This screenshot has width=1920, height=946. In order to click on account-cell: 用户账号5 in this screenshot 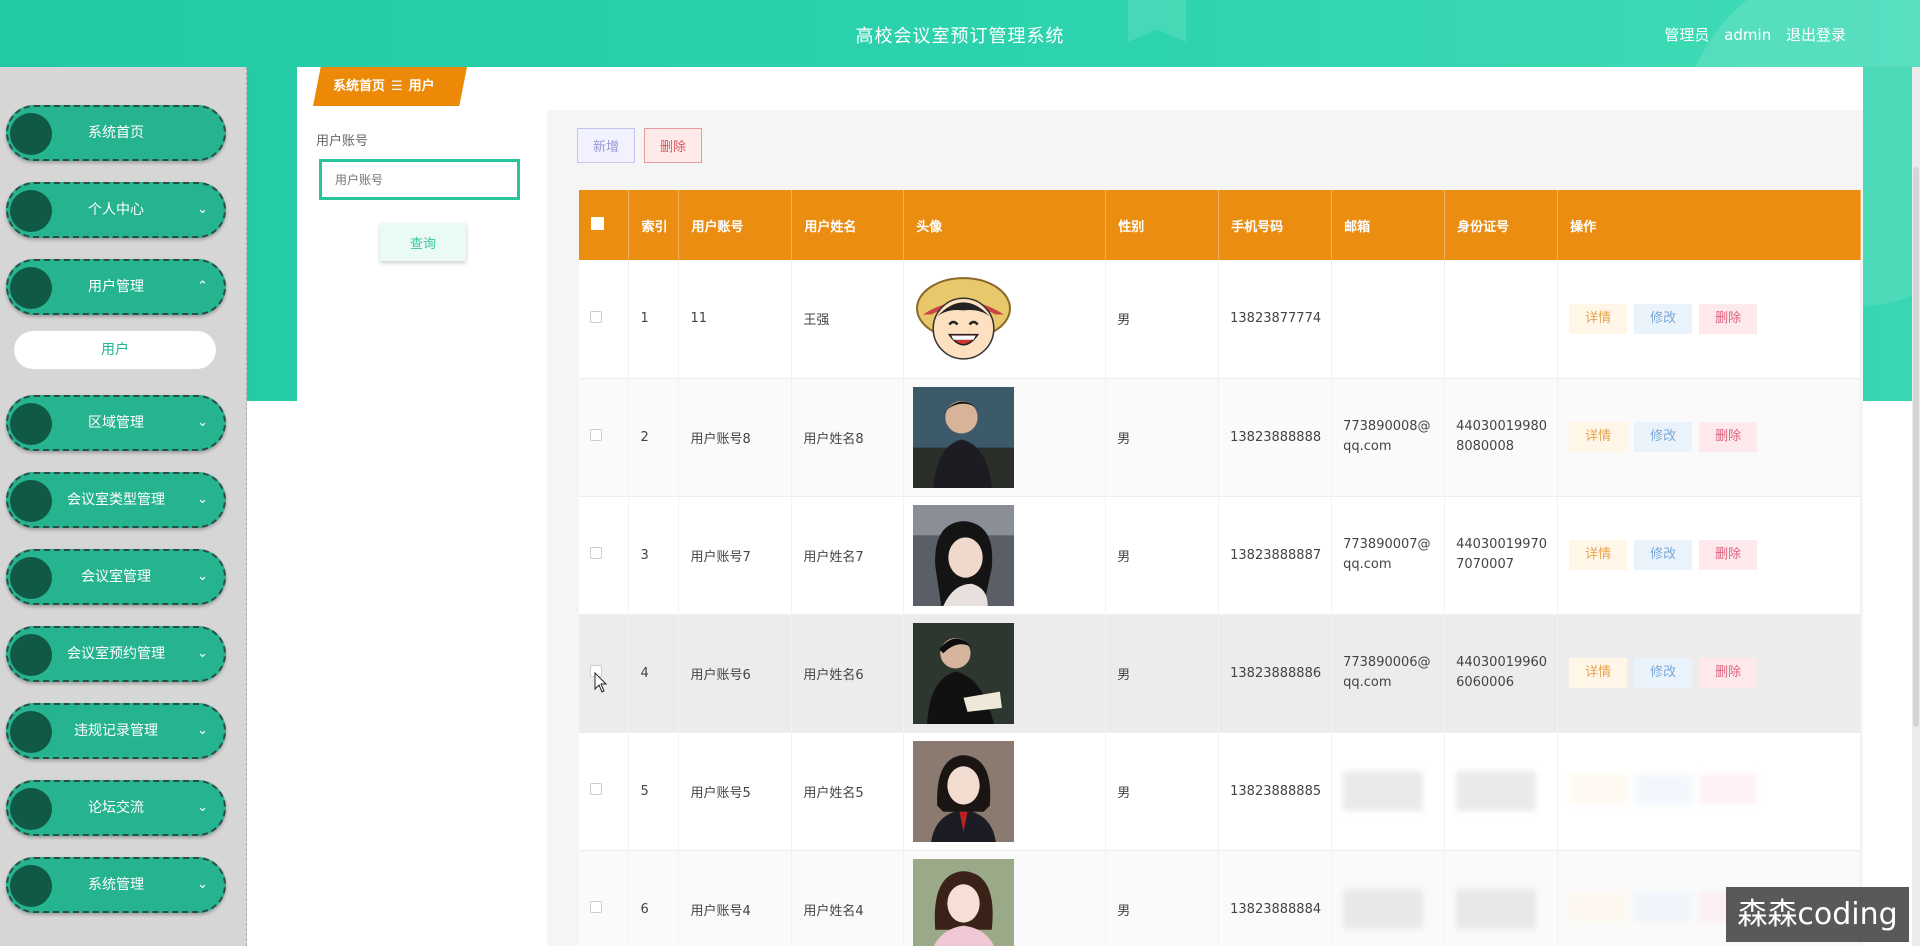, I will do `click(735, 791)`.